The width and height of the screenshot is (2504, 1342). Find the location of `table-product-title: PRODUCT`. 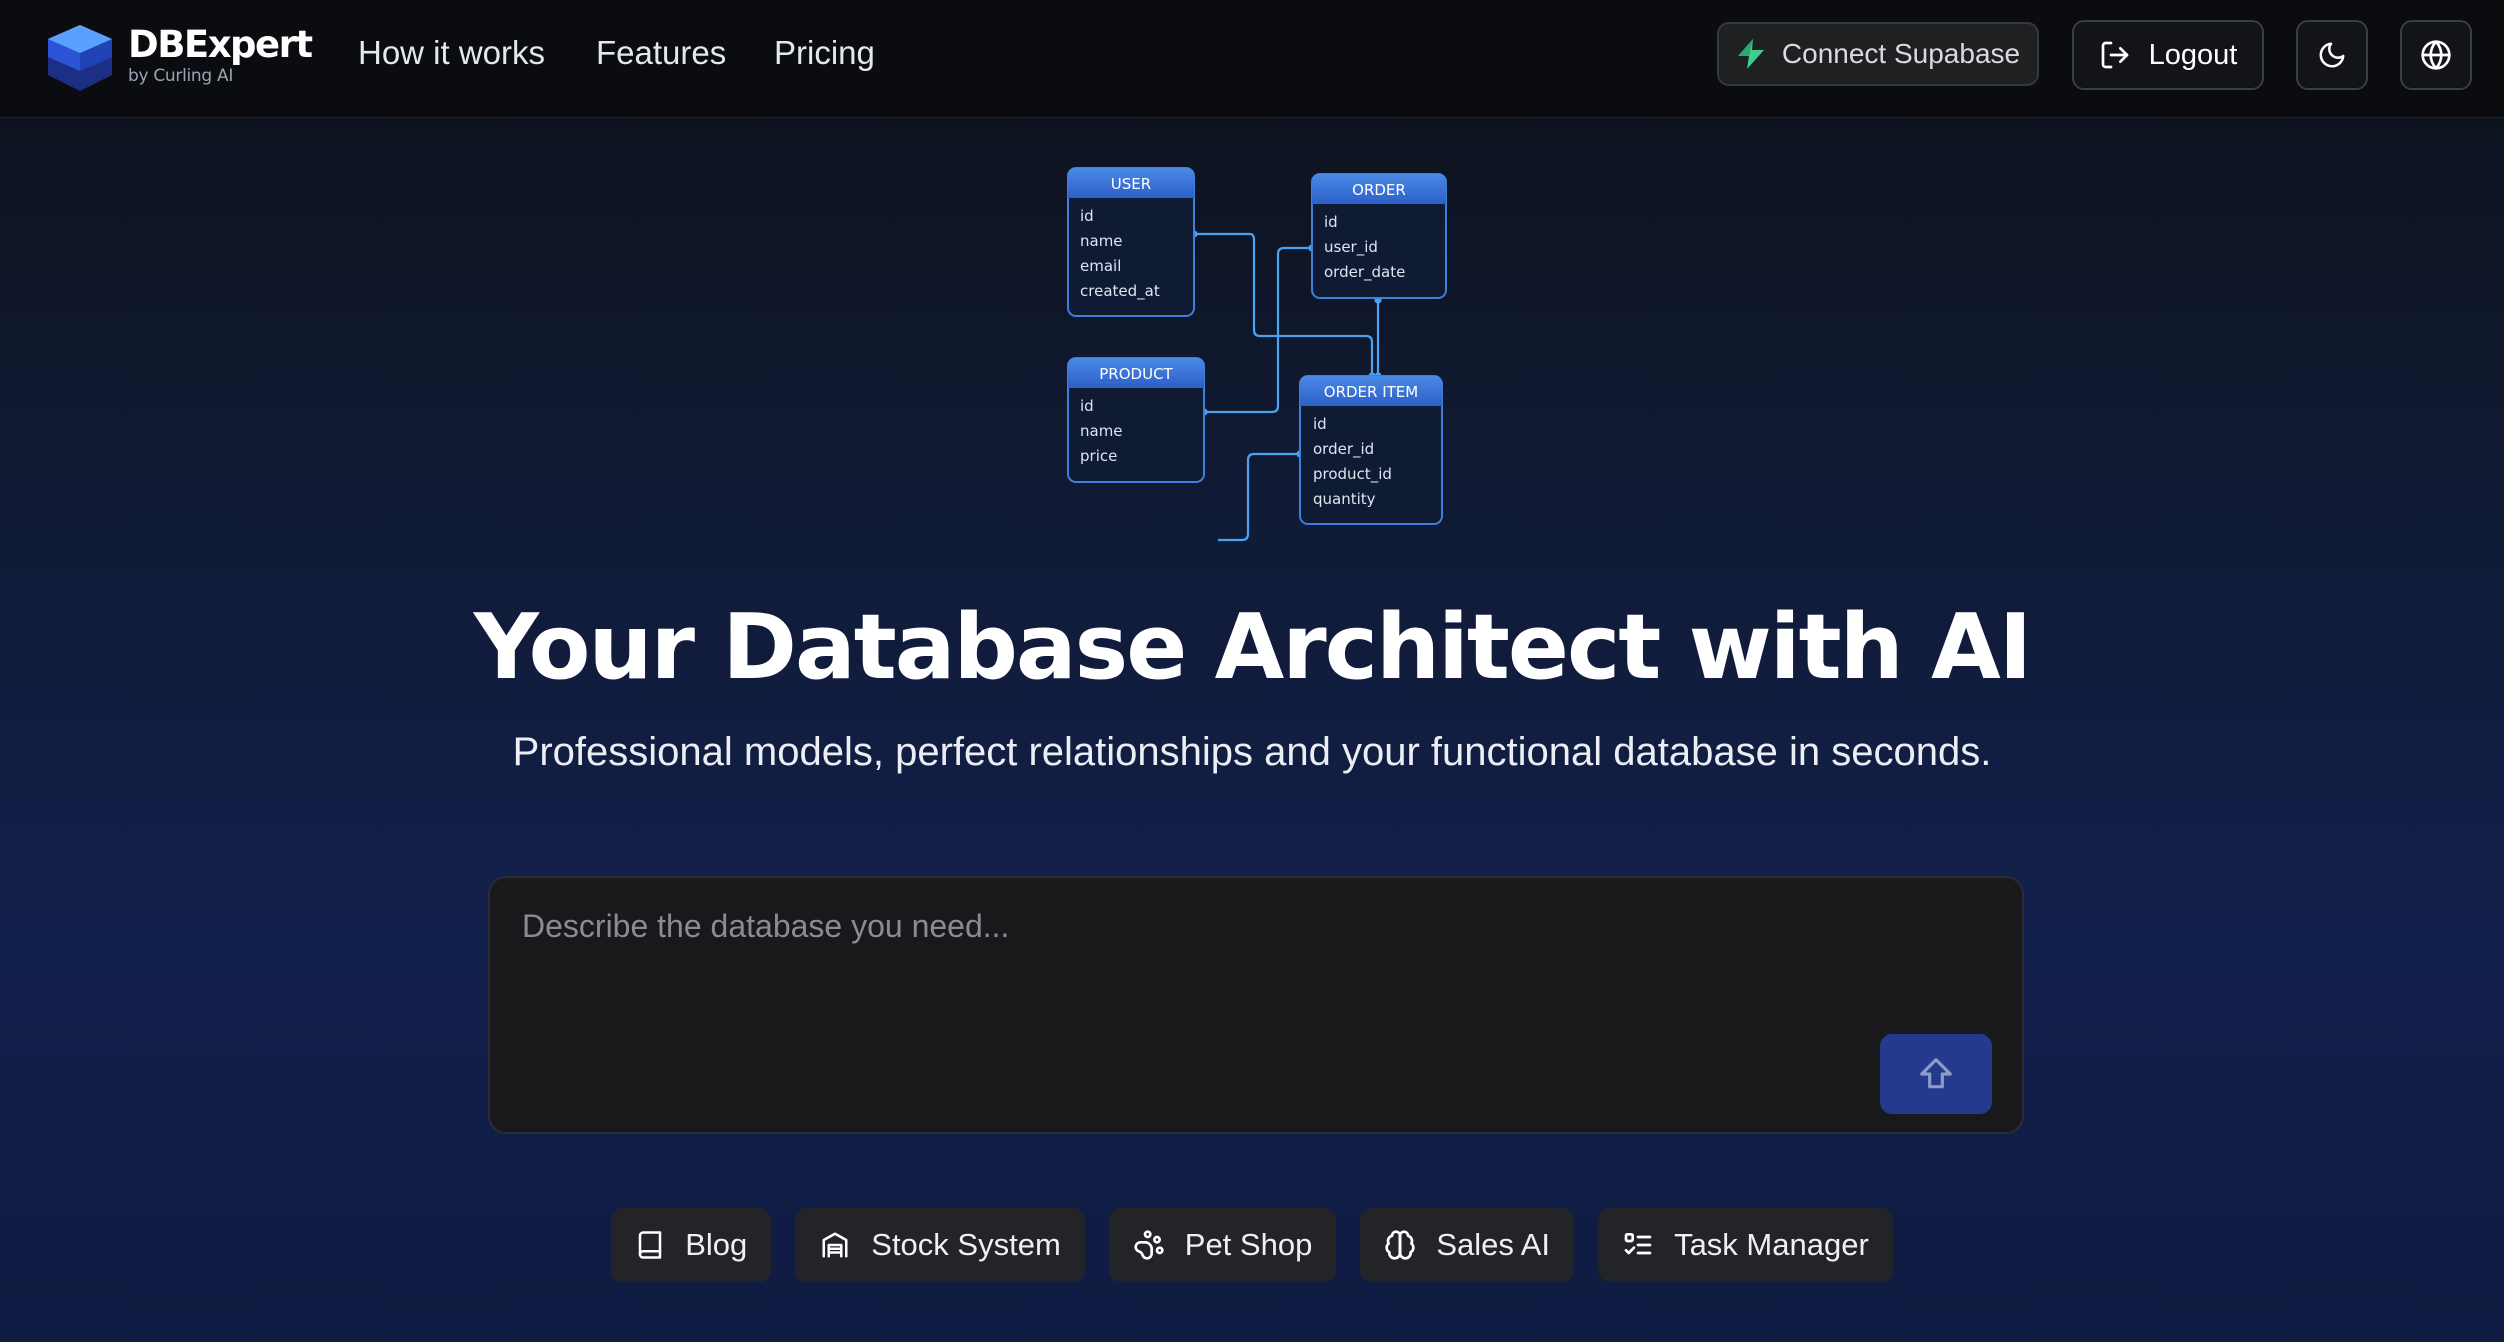

table-product-title: PRODUCT is located at coordinates (1136, 374).